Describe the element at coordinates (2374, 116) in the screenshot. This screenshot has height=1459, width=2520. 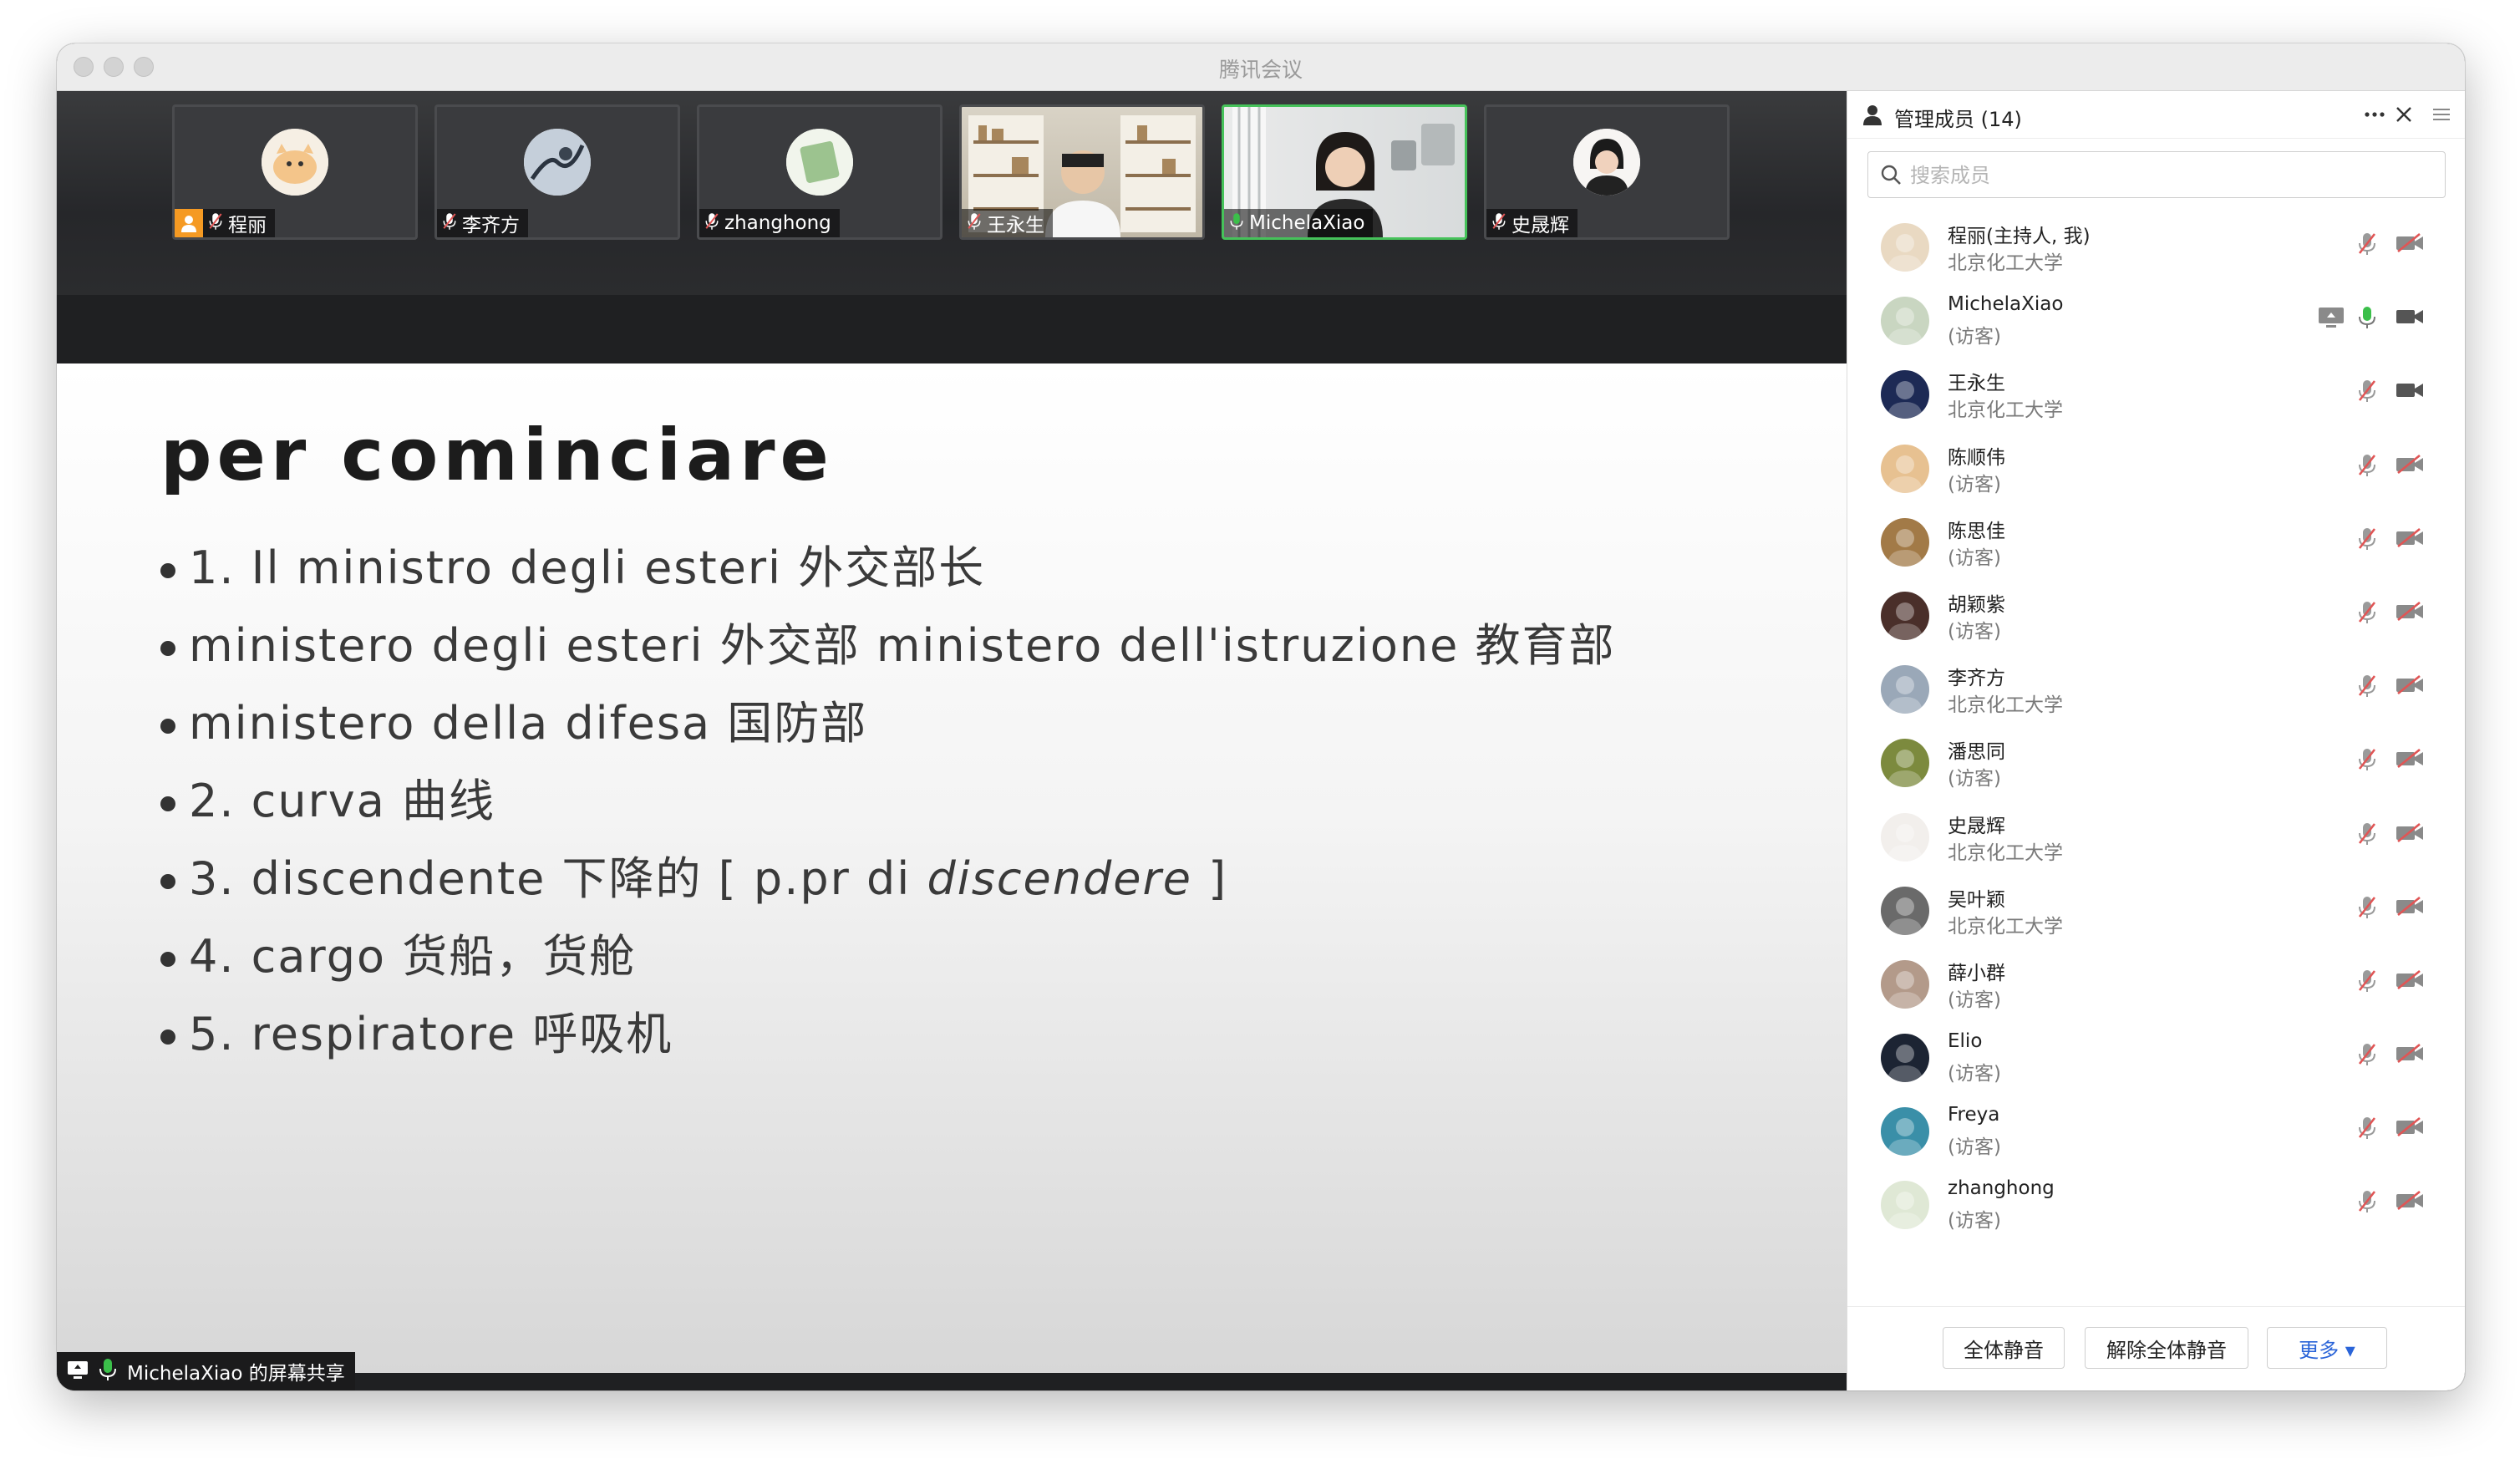
I see `more-options-icon` at that location.